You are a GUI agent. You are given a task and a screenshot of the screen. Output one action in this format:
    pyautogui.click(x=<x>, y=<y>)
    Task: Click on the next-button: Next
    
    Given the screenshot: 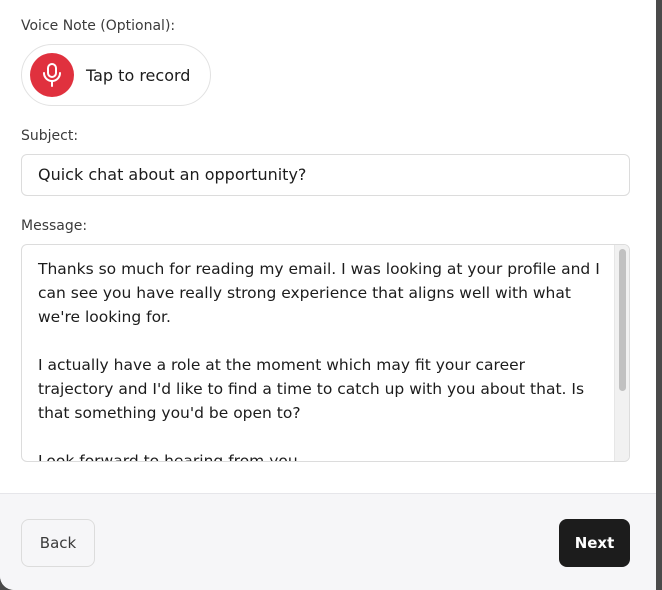 What is the action you would take?
    pyautogui.click(x=594, y=543)
    